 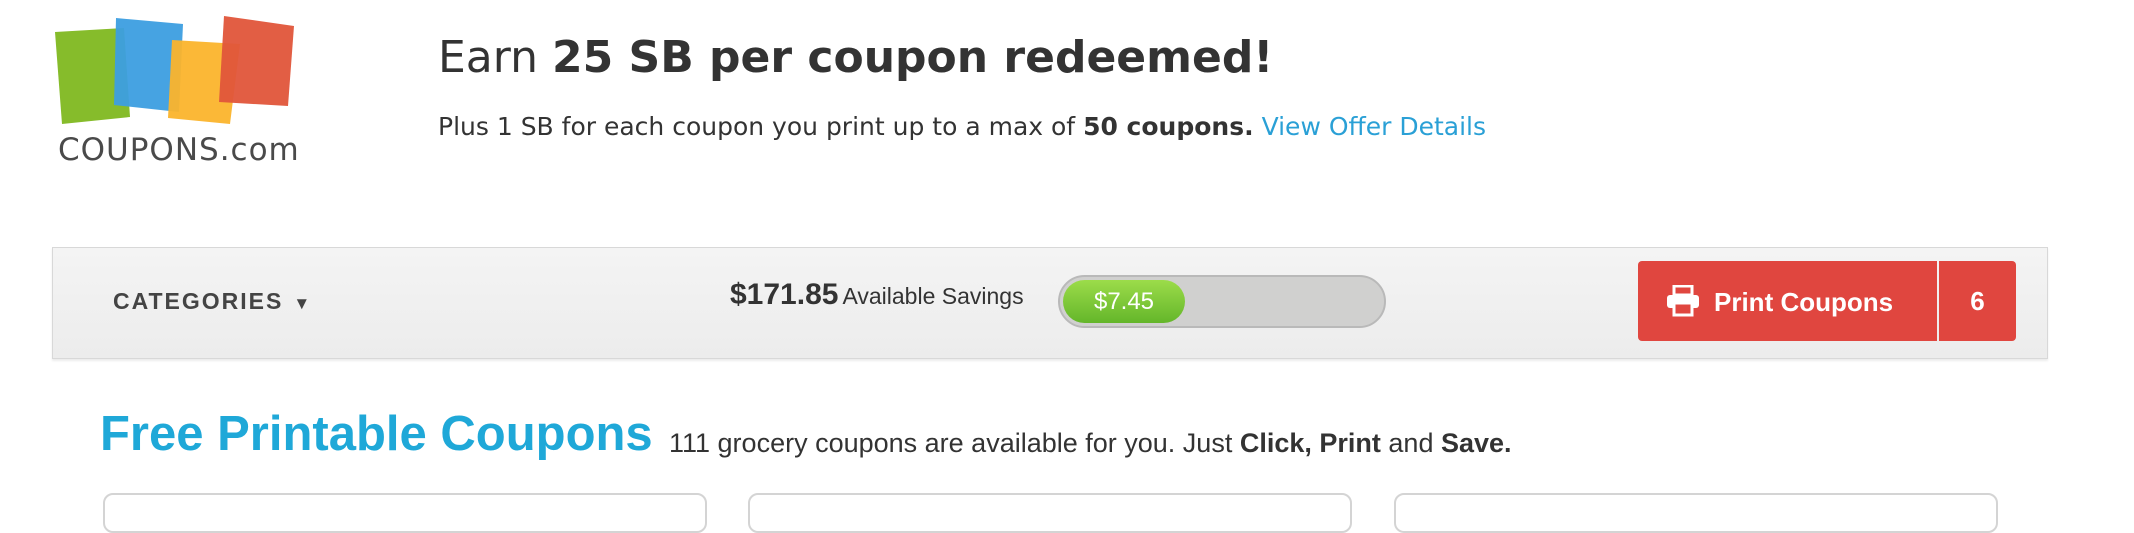 I want to click on desc-click: Click,, so click(x=1275, y=443).